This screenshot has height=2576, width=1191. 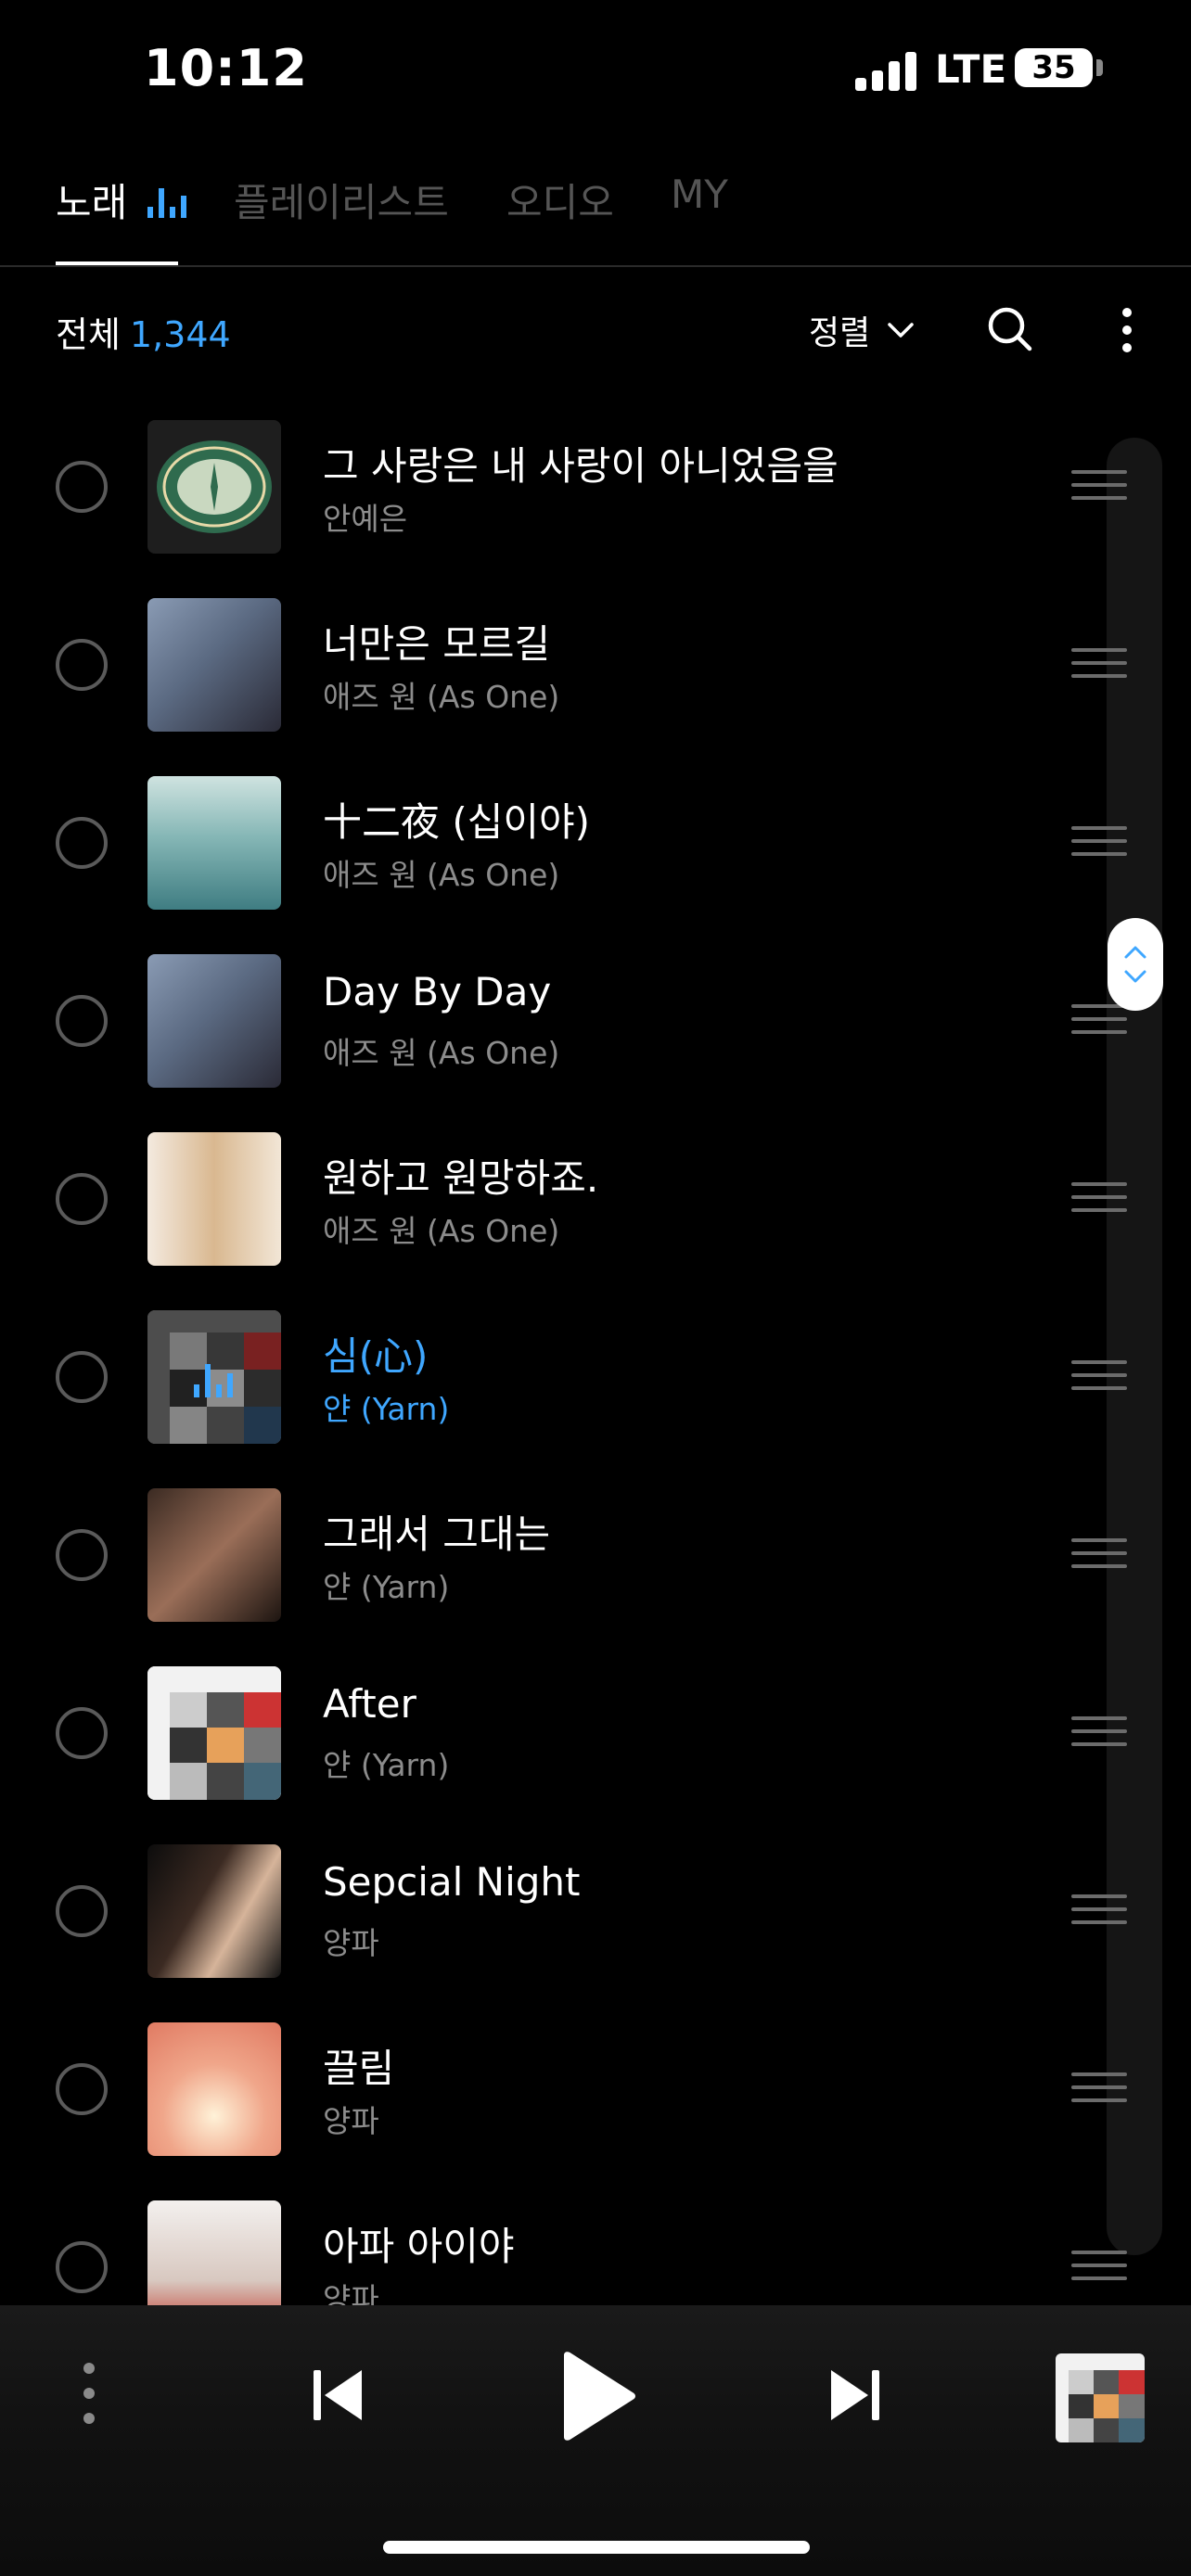 I want to click on list-item-now-playing: 심(心) 얀 (Yarn), so click(x=595, y=1377).